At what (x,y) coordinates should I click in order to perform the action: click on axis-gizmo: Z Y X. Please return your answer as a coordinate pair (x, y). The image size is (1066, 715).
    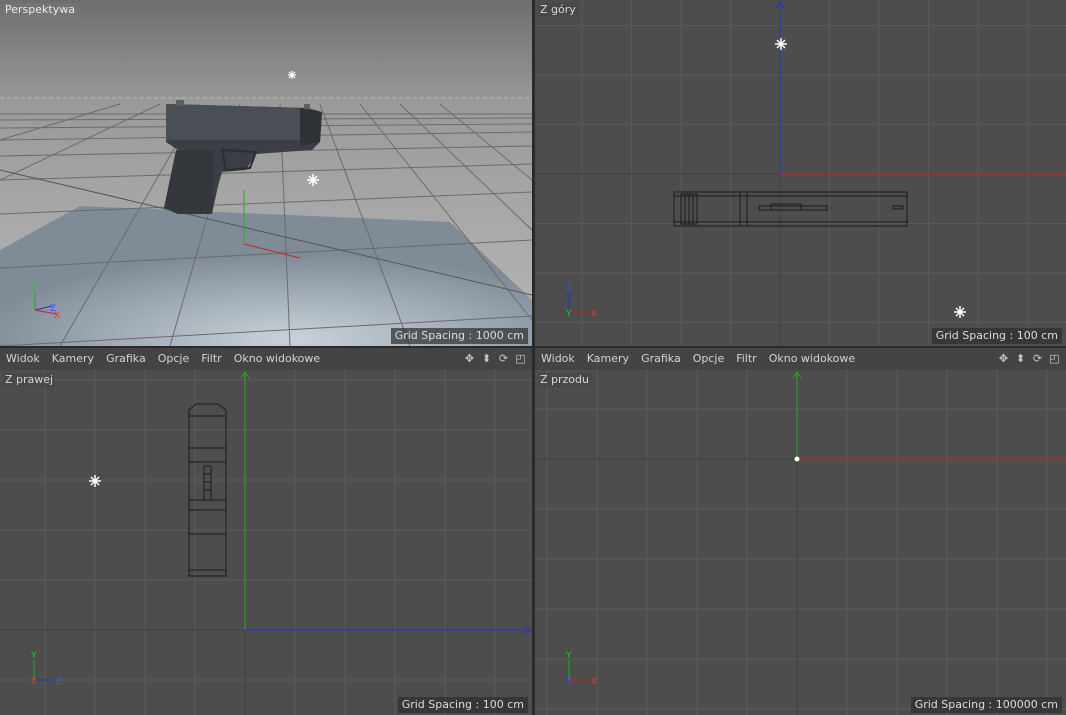
    Looking at the image, I should click on (581, 301).